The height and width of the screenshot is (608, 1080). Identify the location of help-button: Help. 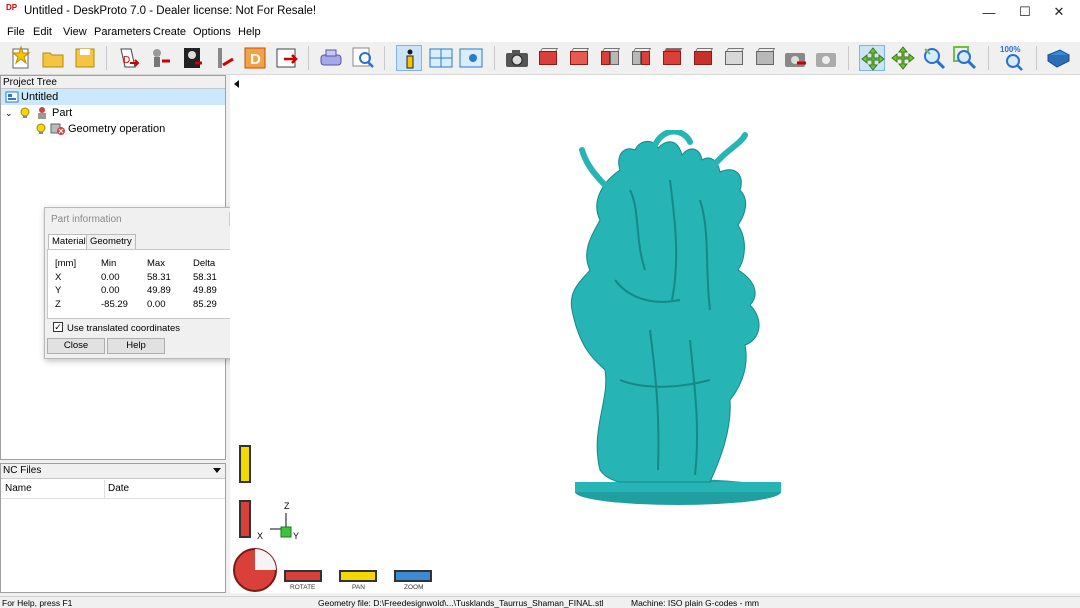
(136, 346).